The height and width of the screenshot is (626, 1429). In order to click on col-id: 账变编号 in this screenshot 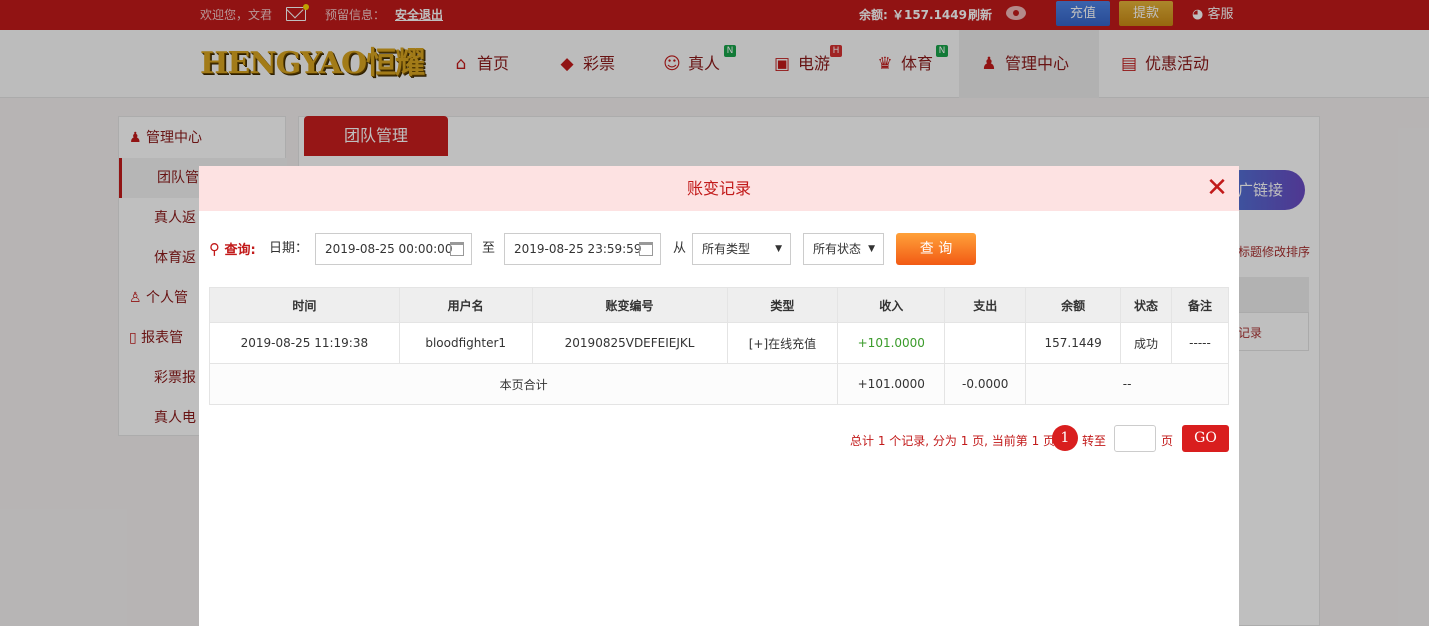, I will do `click(629, 305)`.